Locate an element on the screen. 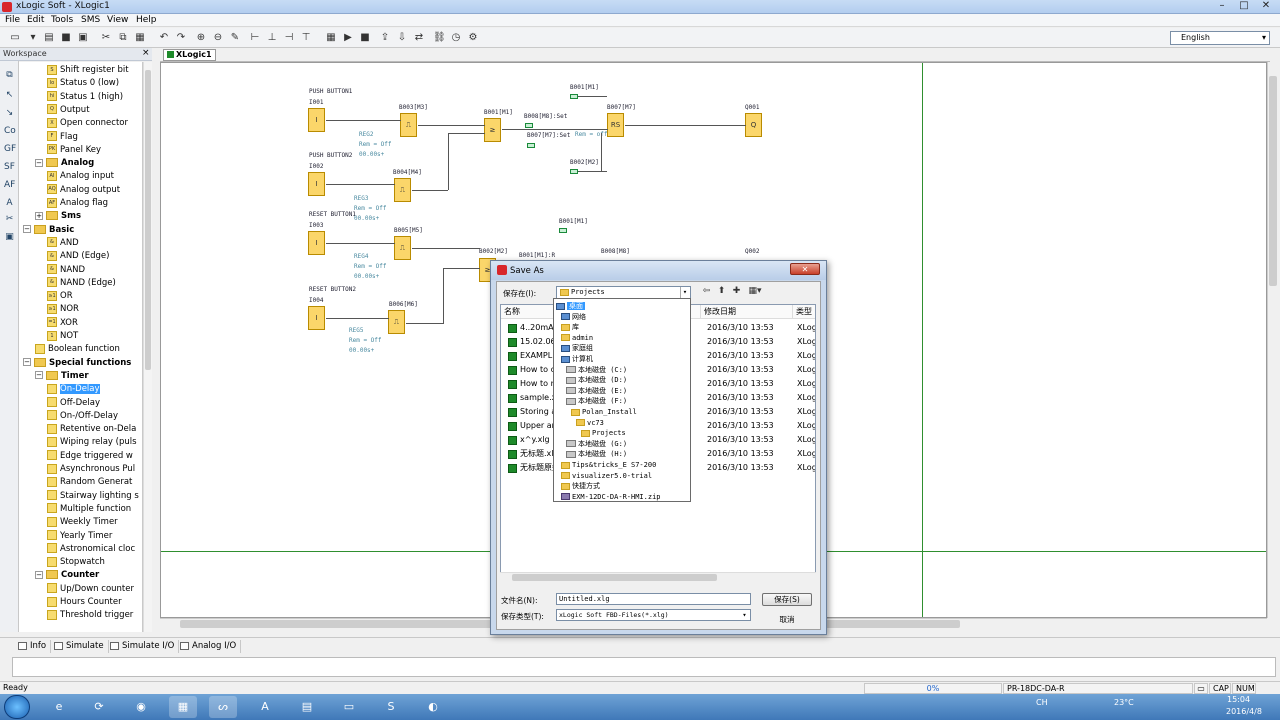 The width and height of the screenshot is (1280, 720). new-file-icon: ▭ is located at coordinates (15, 37).